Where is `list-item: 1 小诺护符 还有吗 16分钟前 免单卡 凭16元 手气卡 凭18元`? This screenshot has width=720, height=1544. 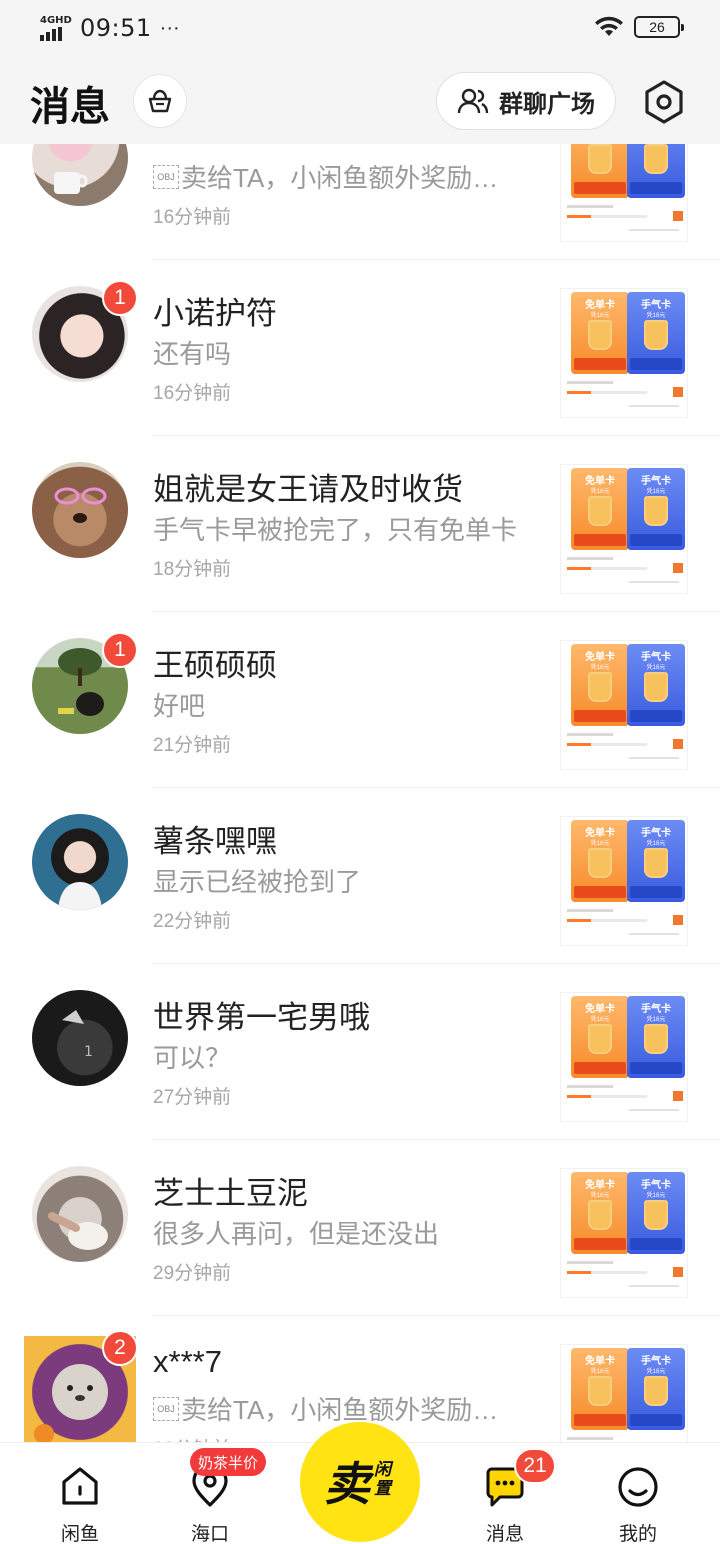
list-item: 1 小诺护符 还有吗 16分钟前 免单卡 凭16元 手气卡 凭18元 is located at coordinates (360, 348).